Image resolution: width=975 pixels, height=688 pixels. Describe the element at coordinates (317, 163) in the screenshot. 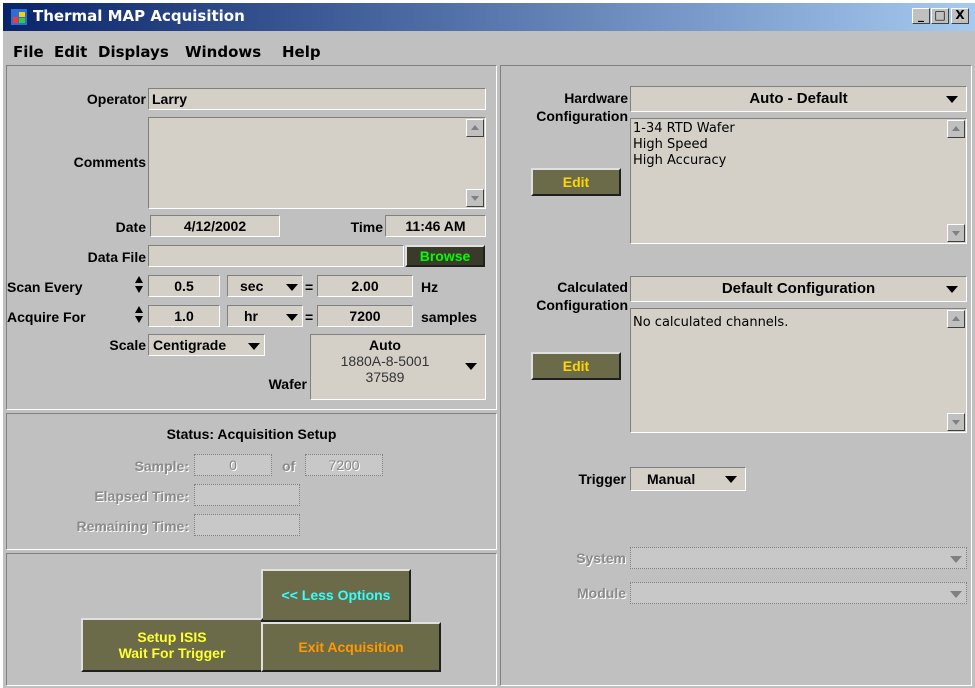

I see `comments-textarea` at that location.